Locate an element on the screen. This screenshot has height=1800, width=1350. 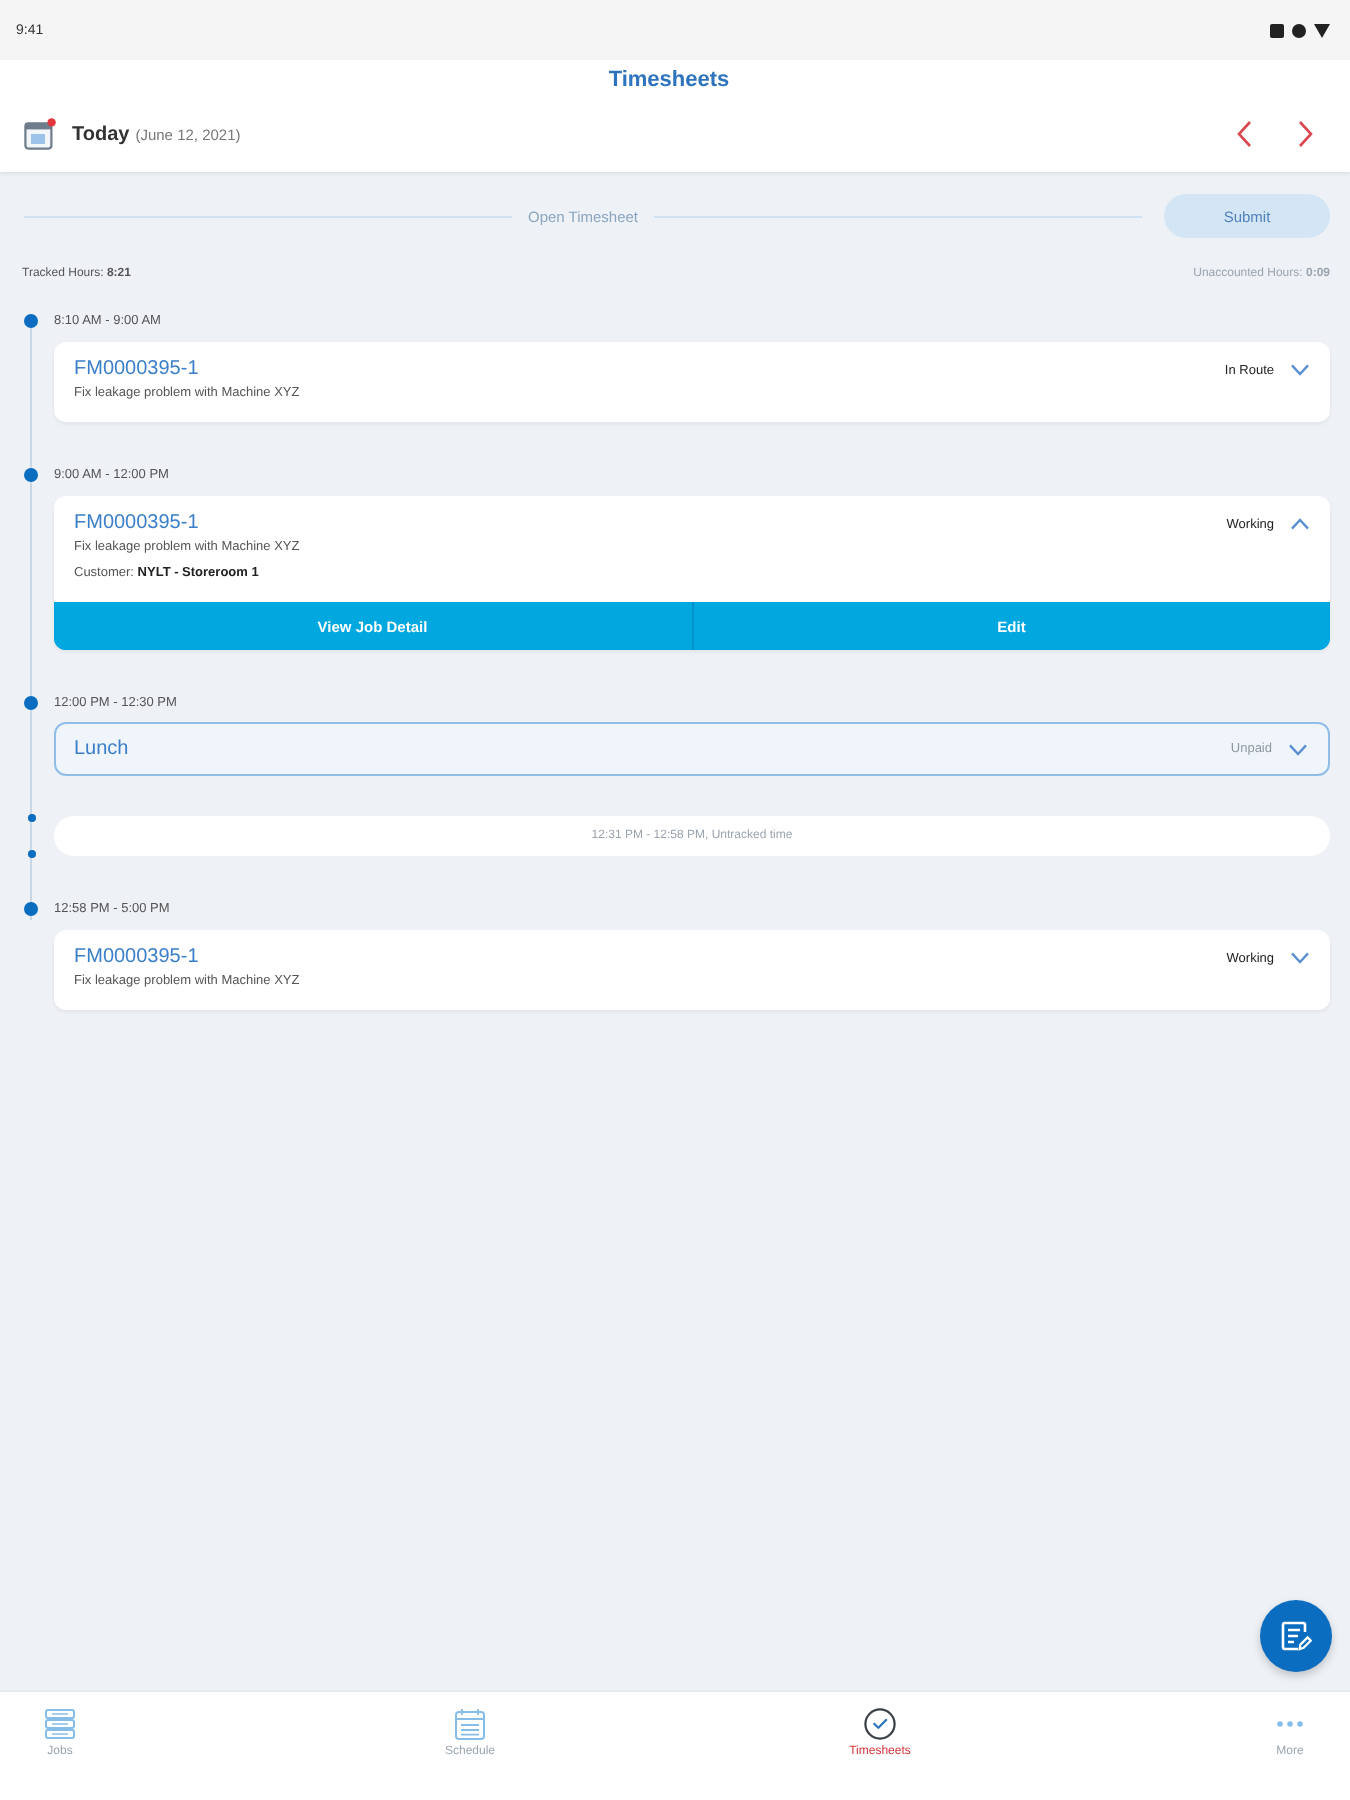
break-label: Lunch is located at coordinates (101, 749).